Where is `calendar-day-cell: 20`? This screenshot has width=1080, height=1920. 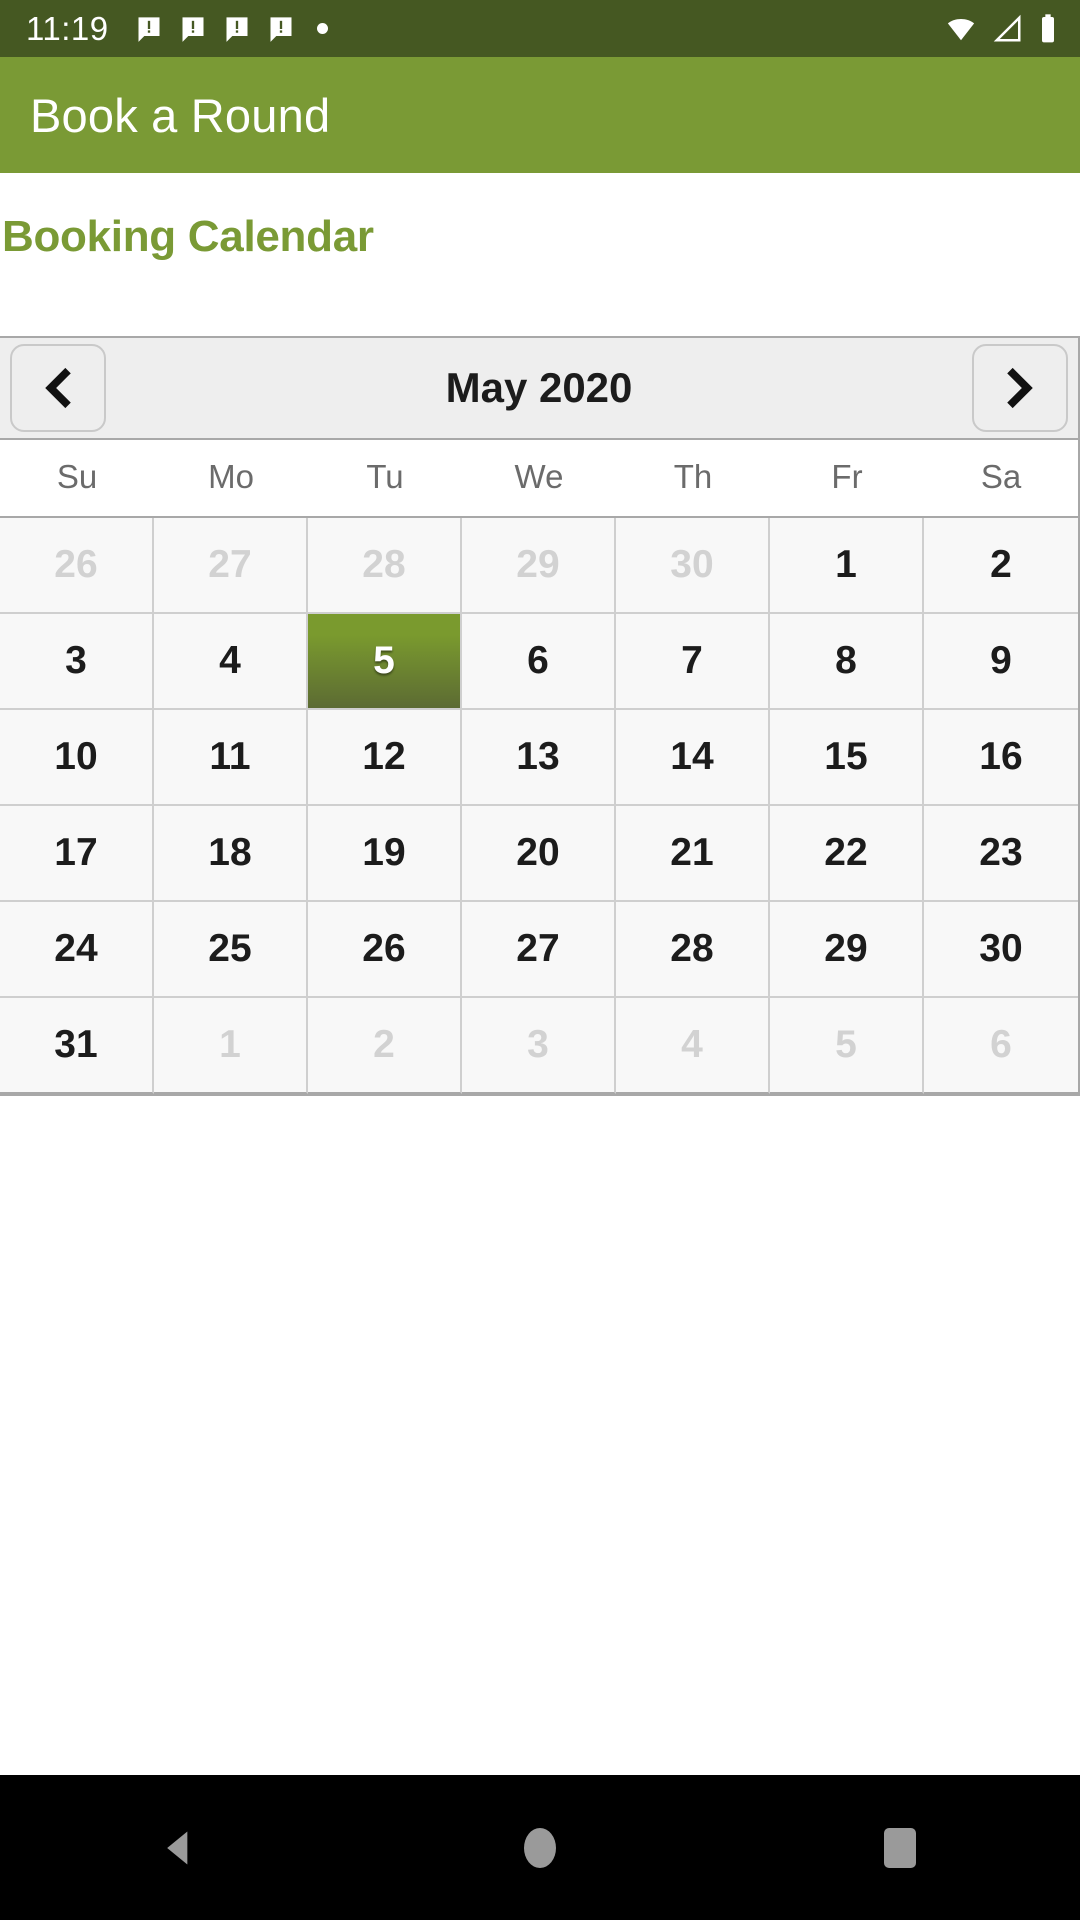
calendar-day-cell: 20 is located at coordinates (539, 854).